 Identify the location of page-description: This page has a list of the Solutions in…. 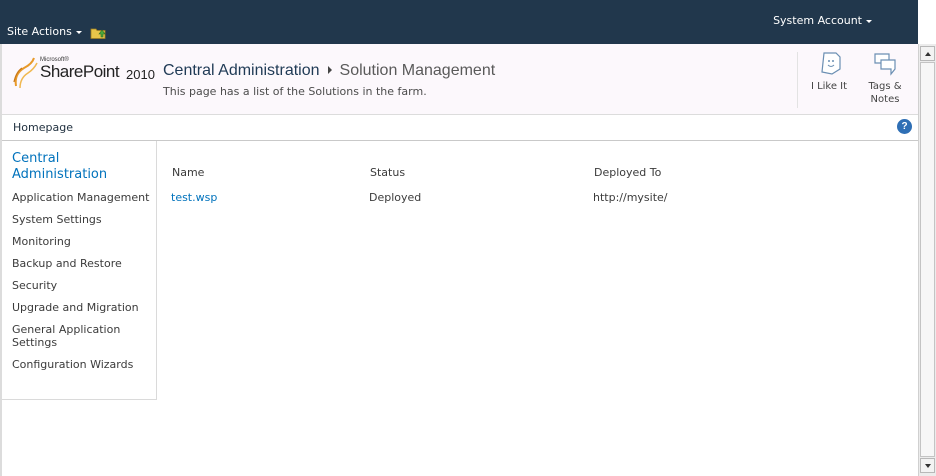
(295, 91).